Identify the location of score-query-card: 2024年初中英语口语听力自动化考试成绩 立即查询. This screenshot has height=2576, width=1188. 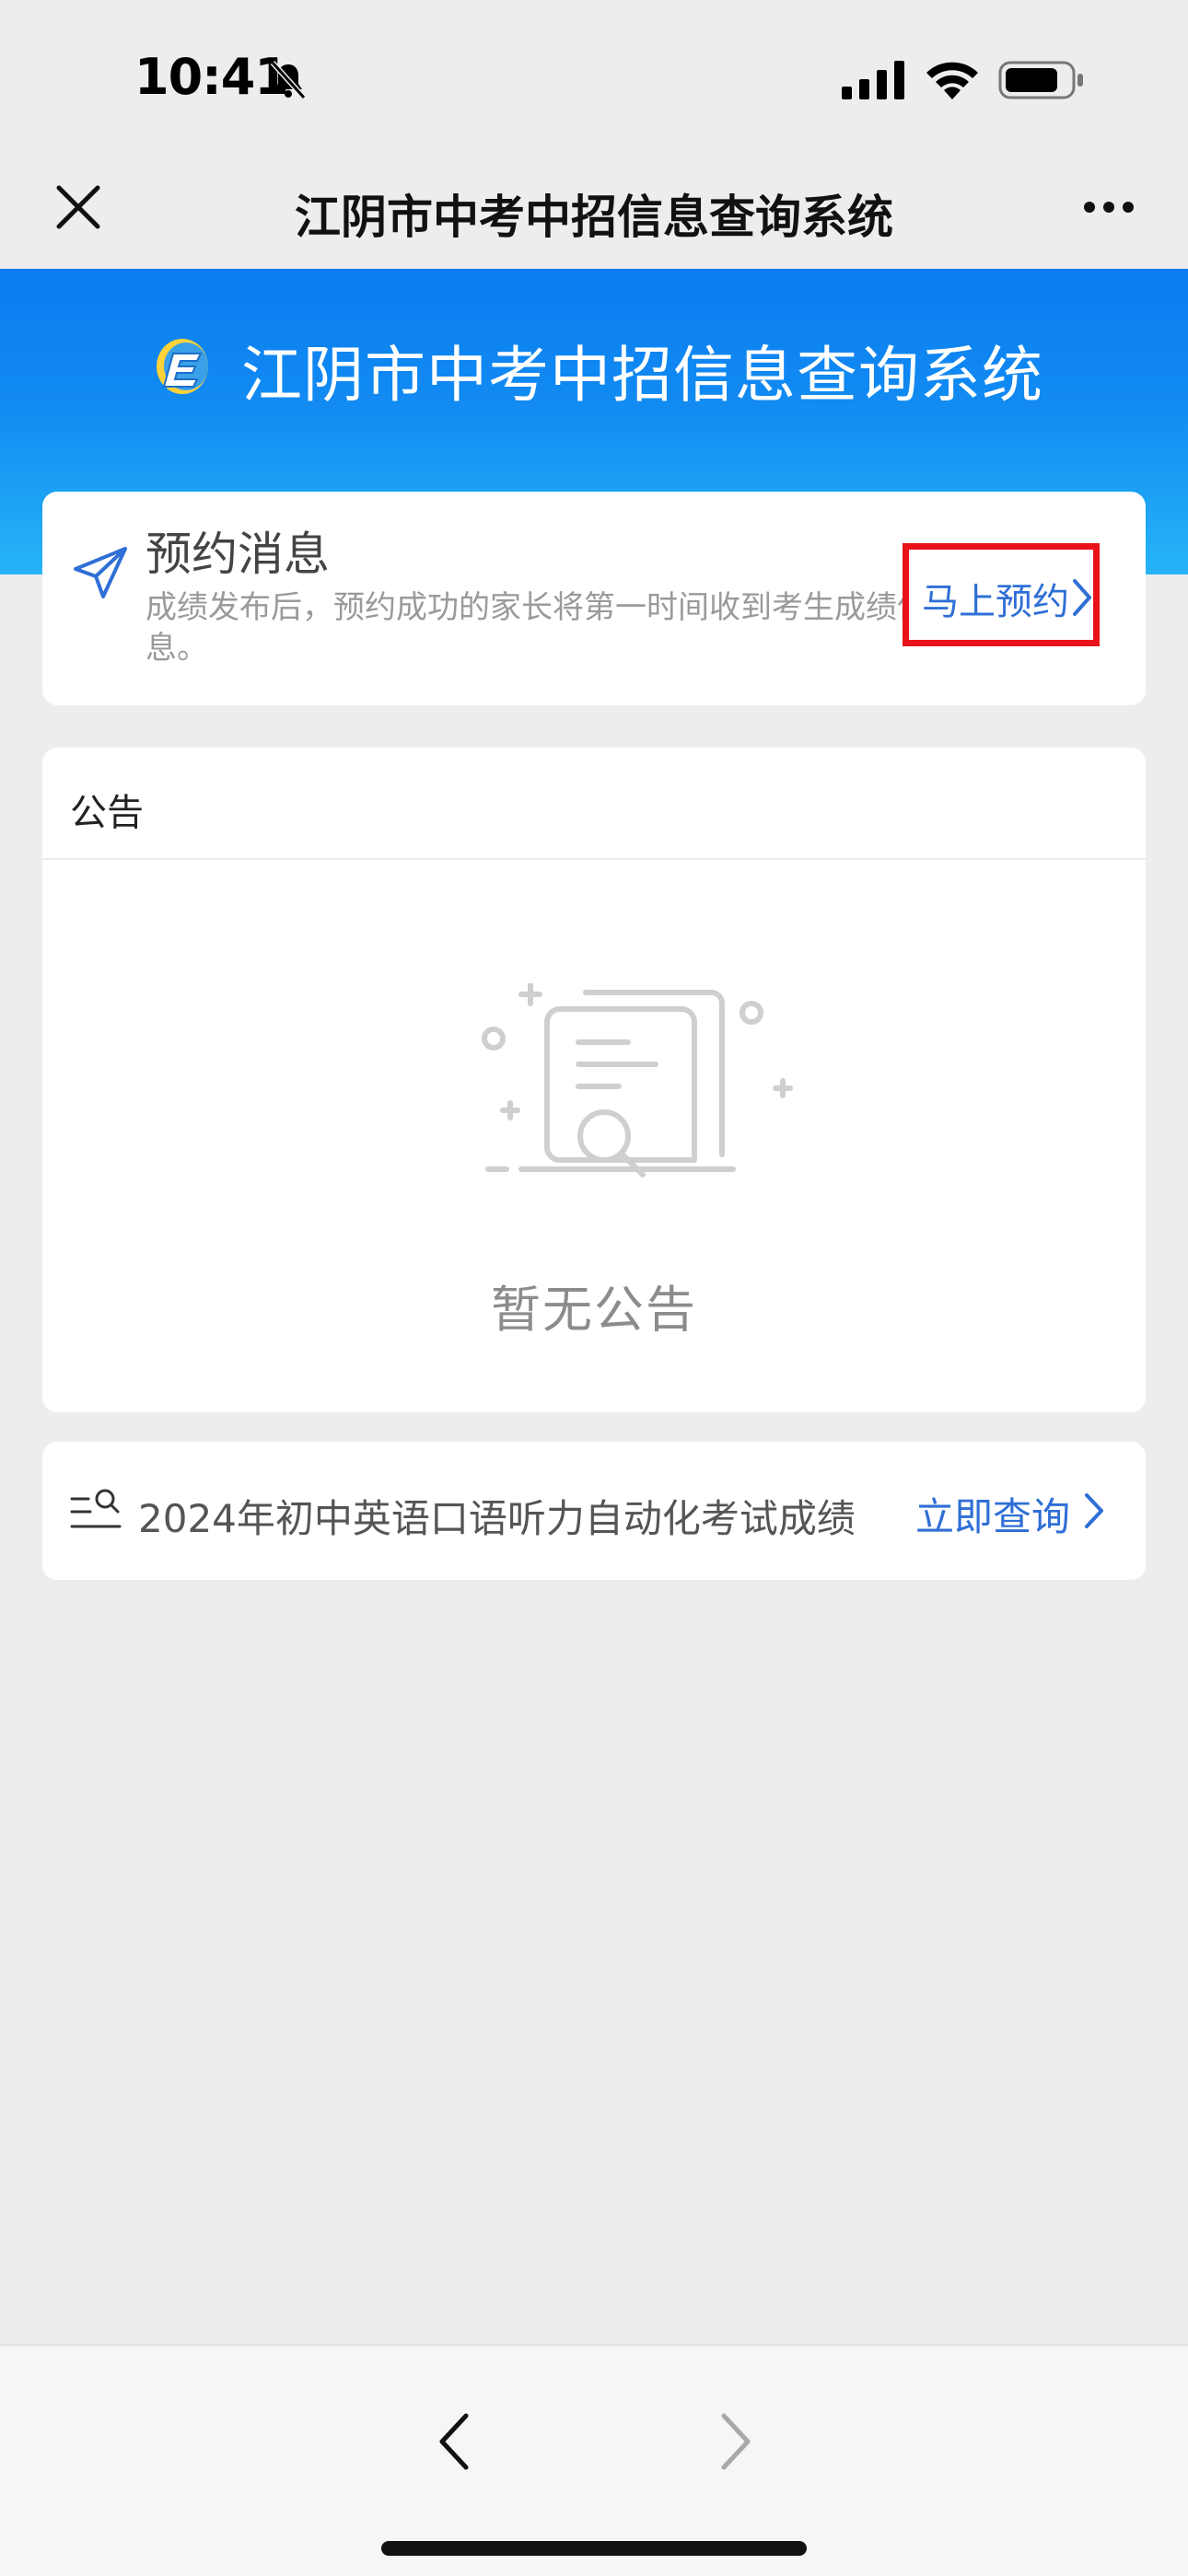
(594, 1511).